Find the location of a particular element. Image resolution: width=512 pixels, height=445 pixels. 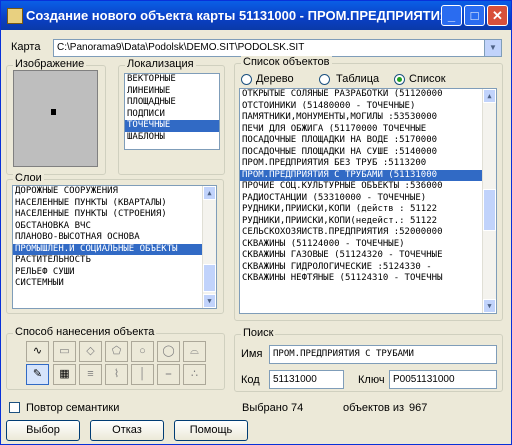

localization-item: ШАБЛОНЫ is located at coordinates (172, 138).